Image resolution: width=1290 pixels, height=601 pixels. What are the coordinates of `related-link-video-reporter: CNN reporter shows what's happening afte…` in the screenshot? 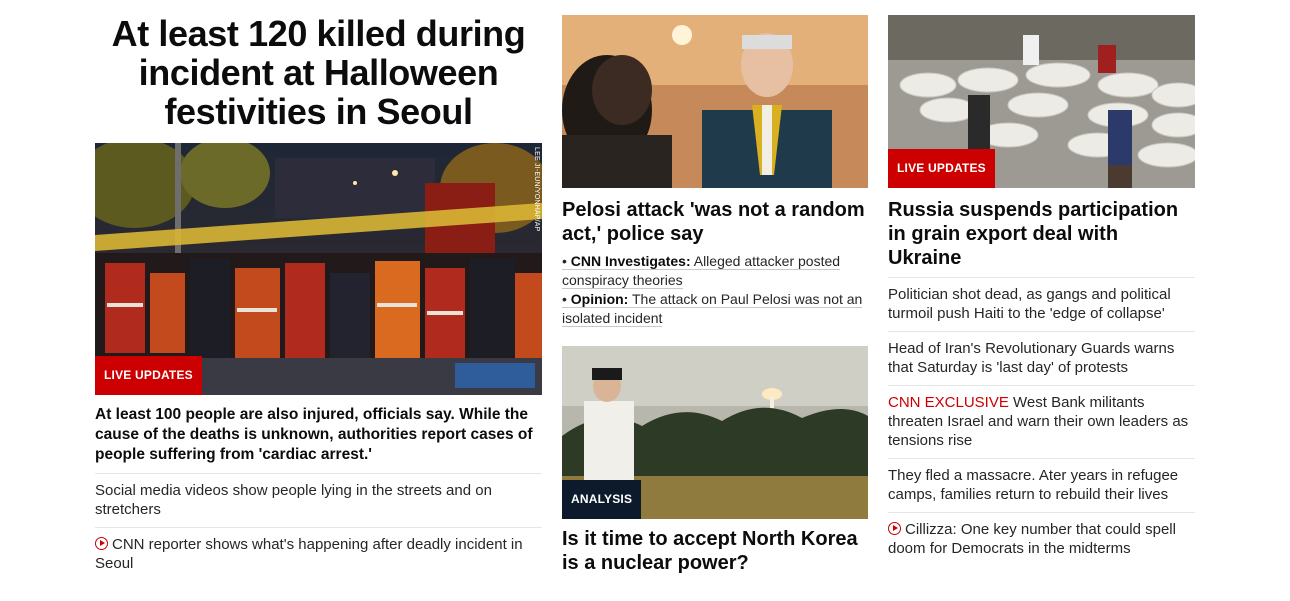 It's located at (318, 554).